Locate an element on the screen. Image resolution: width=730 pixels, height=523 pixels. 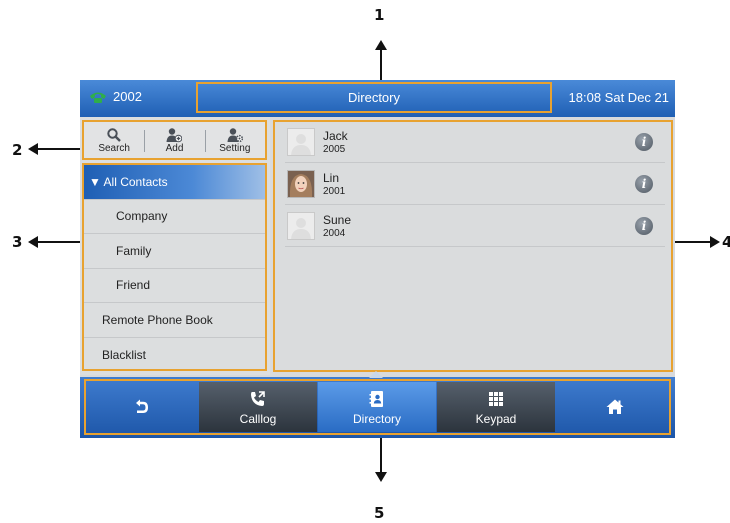
phone-line-icon is located at coordinates (98, 97).